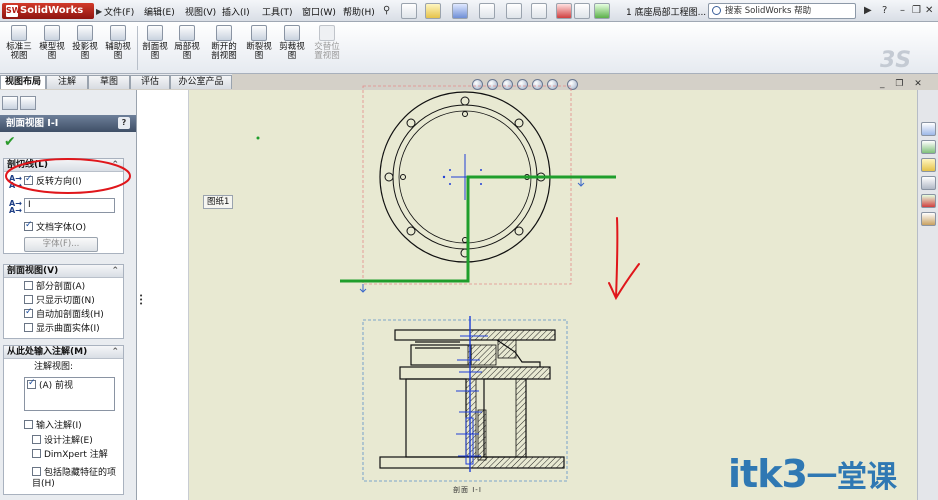 The width and height of the screenshot is (938, 500). I want to click on itk3-watermark: itk3一堂课, so click(812, 474).